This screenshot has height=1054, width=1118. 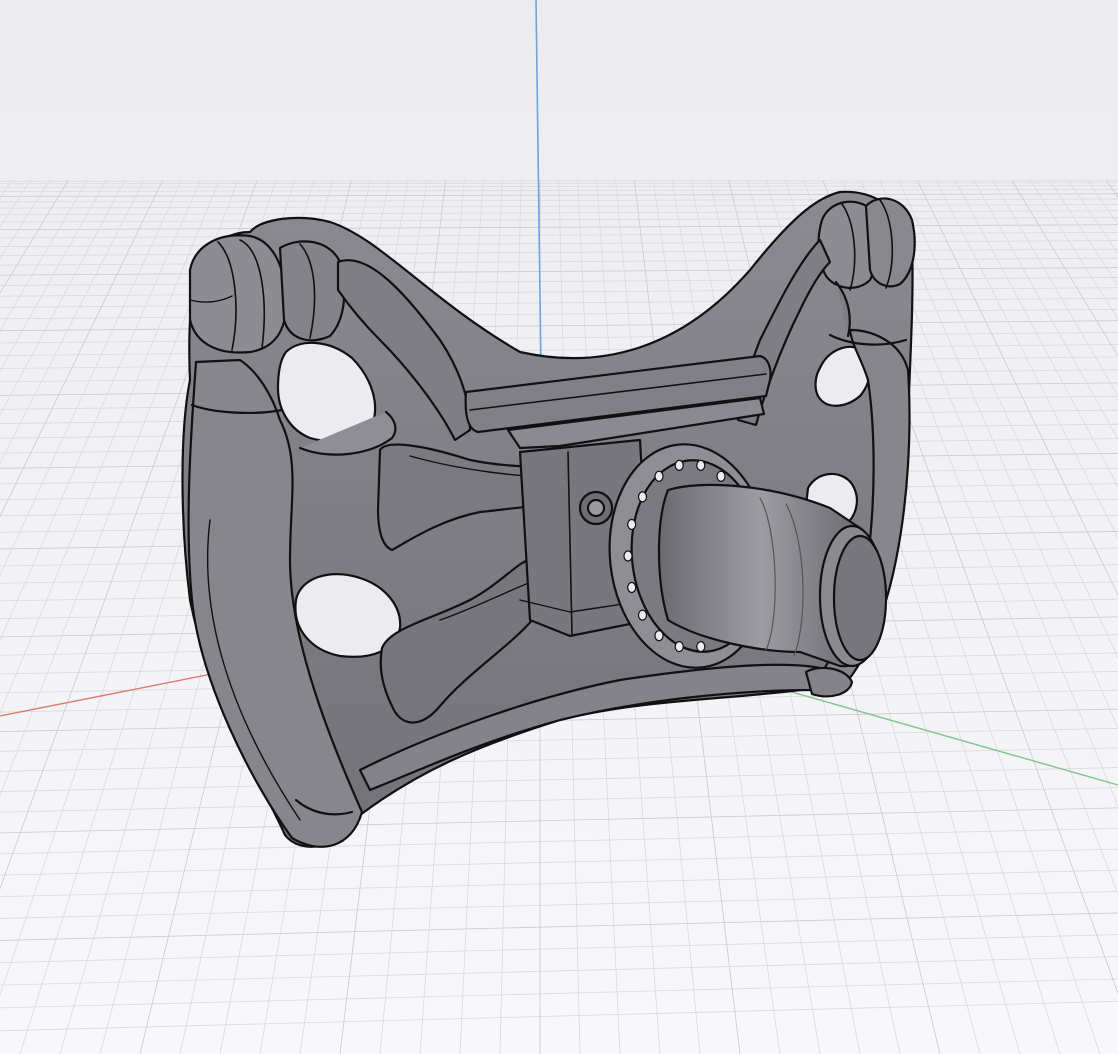 What do you see at coordinates (596, 508) in the screenshot?
I see `center-nut` at bounding box center [596, 508].